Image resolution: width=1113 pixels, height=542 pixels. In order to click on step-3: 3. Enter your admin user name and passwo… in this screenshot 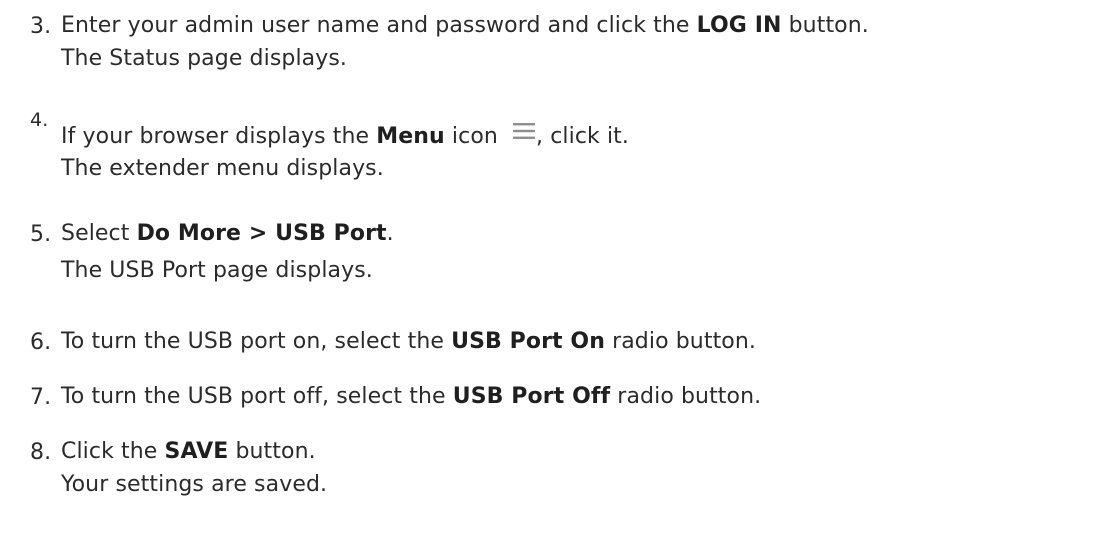, I will do `click(570, 45)`.